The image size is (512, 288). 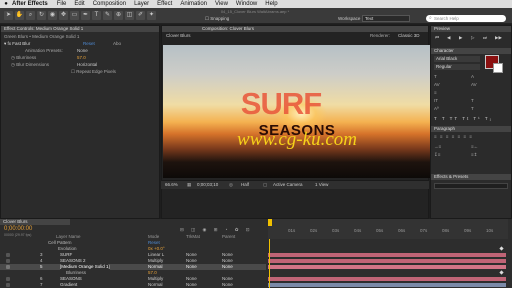 What do you see at coordinates (221, 4) in the screenshot?
I see `menu-view: View` at bounding box center [221, 4].